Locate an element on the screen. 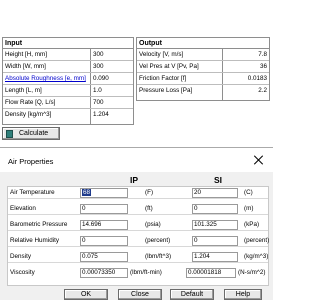 The height and width of the screenshot is (300, 320). viscosity-si-field: 0.00001818 is located at coordinates (211, 273).